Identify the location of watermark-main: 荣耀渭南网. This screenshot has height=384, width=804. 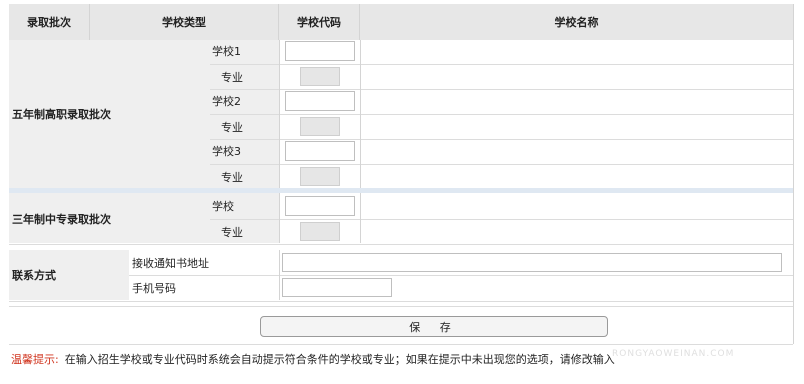
(682, 333).